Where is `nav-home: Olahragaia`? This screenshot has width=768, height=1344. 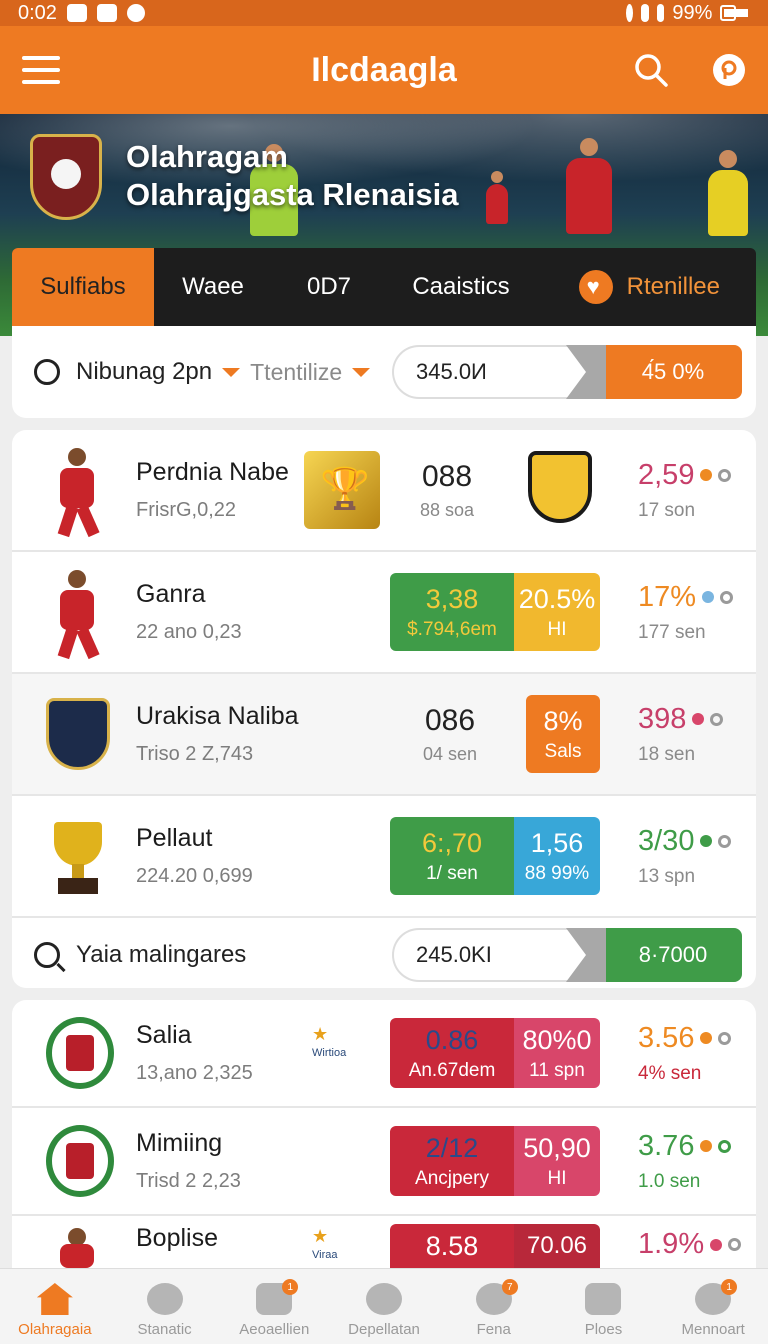
nav-home: Olahragaia is located at coordinates (55, 1306).